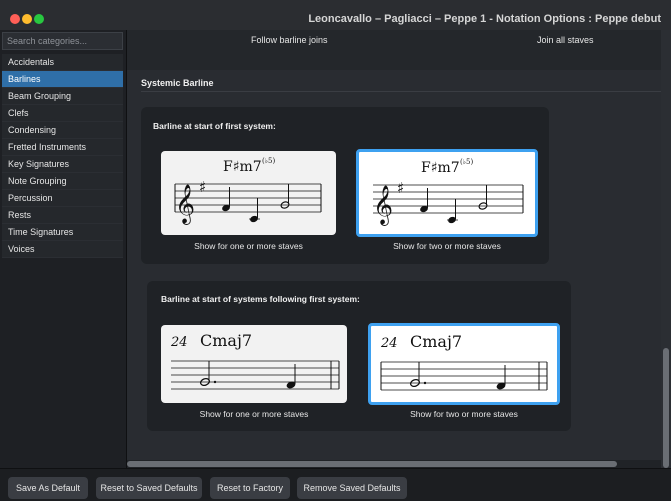  What do you see at coordinates (62, 113) in the screenshot?
I see `category-clefs: Clefs` at bounding box center [62, 113].